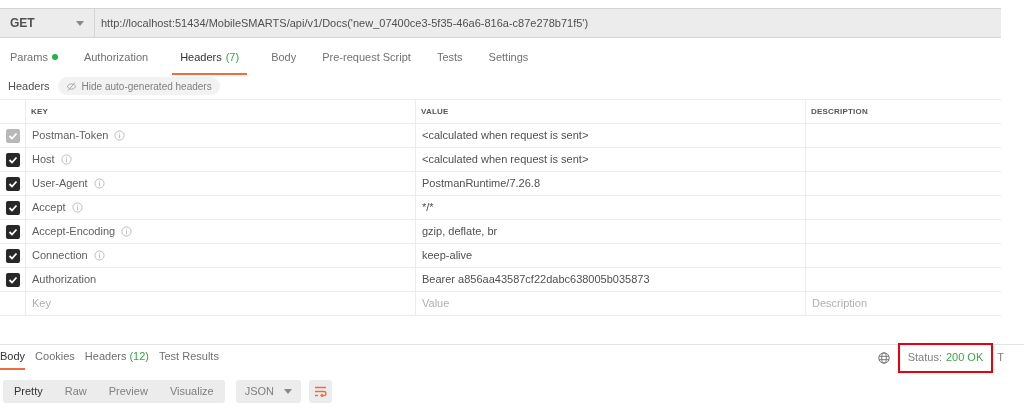 Image resolution: width=1024 pixels, height=405 pixels. I want to click on header-key: Host, so click(43, 159).